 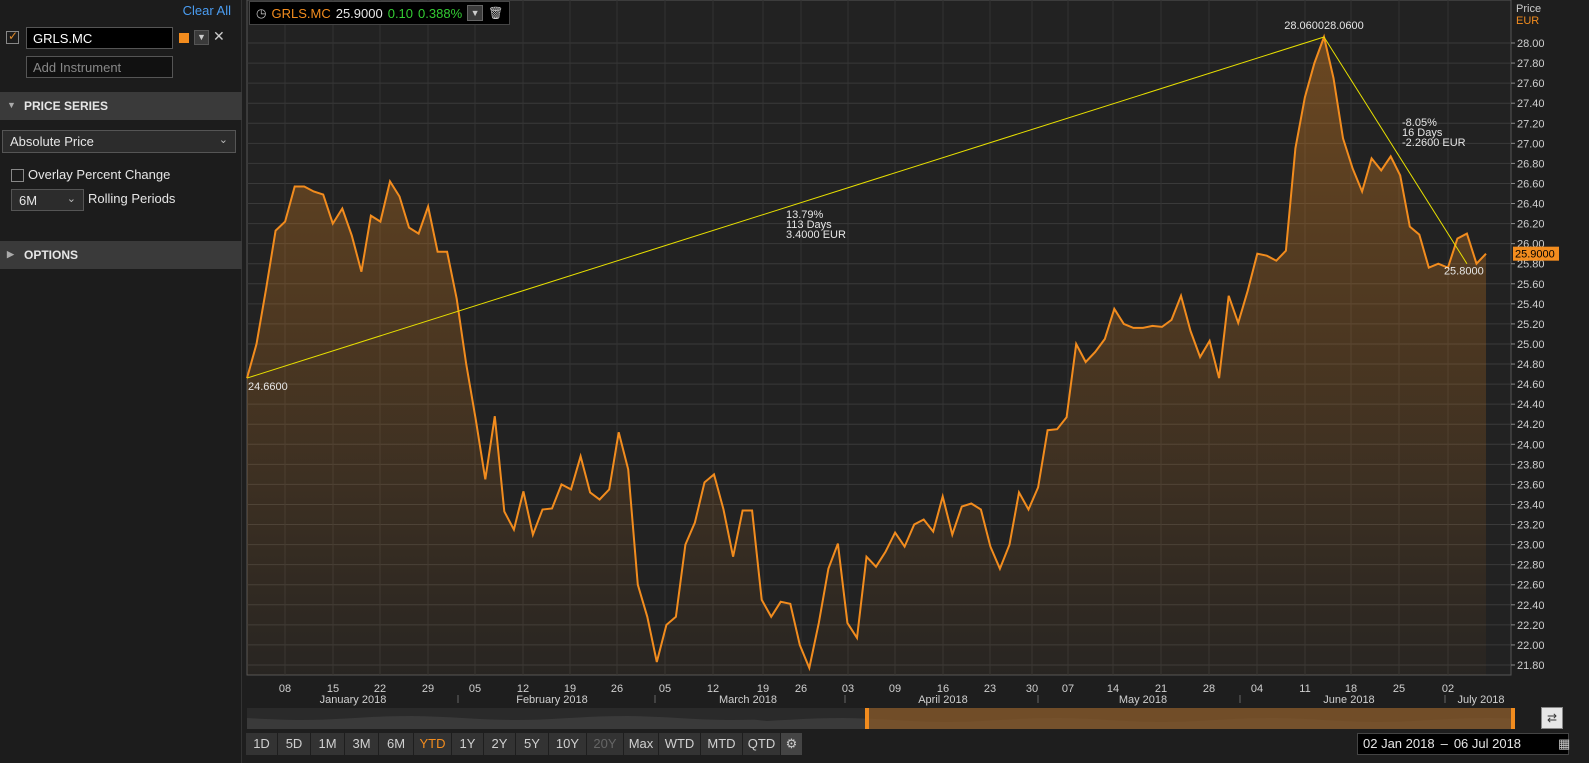 What do you see at coordinates (207, 10) in the screenshot?
I see `clear-all-link: Clear All` at bounding box center [207, 10].